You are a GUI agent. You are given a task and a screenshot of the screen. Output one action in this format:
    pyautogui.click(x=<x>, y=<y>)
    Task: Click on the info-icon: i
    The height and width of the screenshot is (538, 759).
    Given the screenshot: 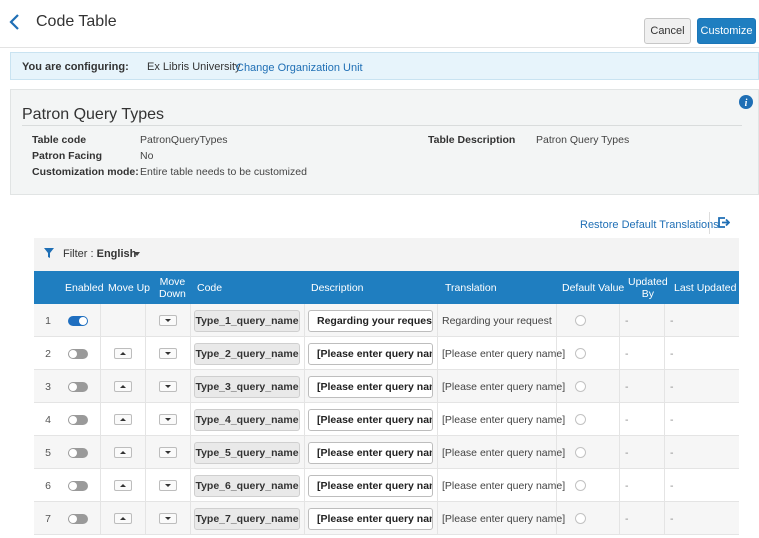 What is the action you would take?
    pyautogui.click(x=746, y=102)
    